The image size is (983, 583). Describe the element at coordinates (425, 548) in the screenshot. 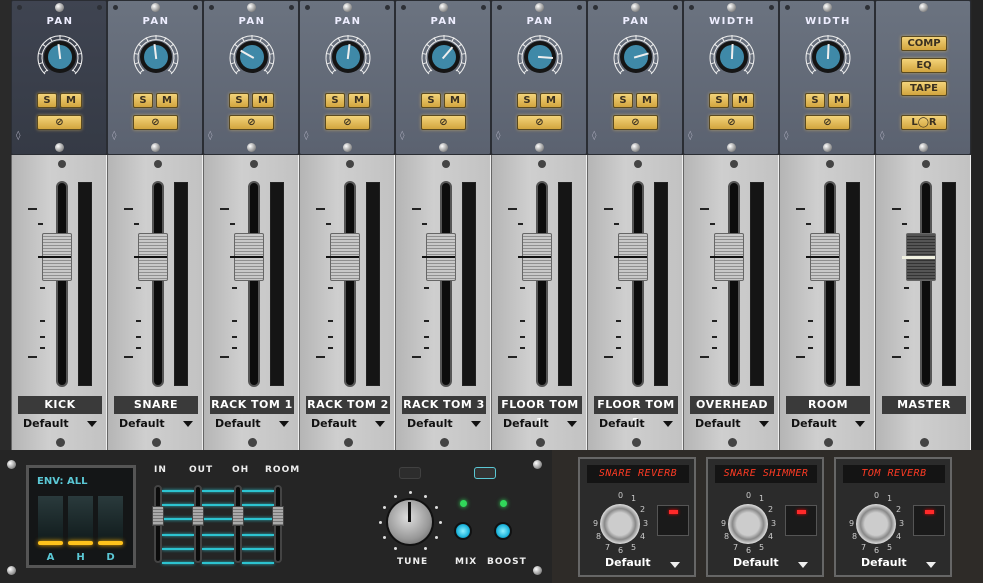

I see `tune-scale-dot` at that location.